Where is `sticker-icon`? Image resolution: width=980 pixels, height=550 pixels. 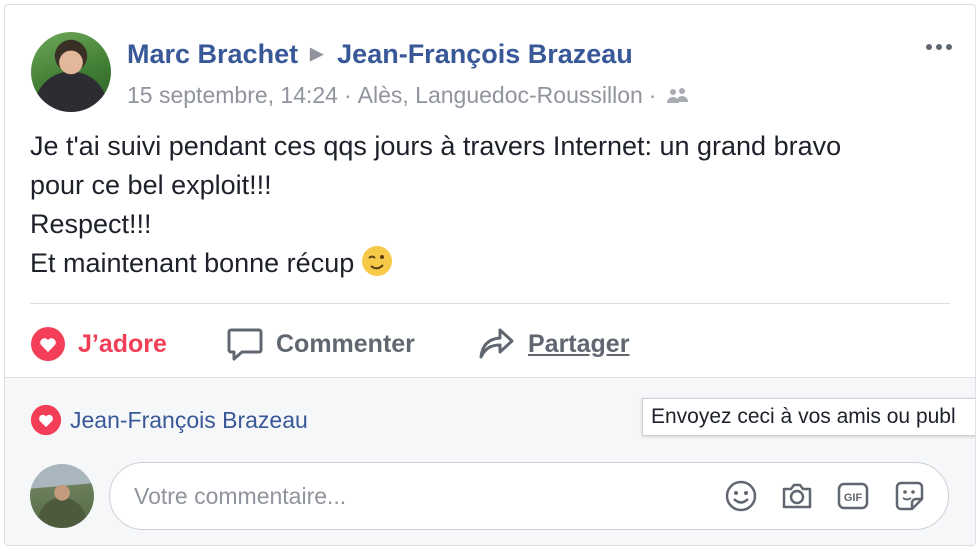 sticker-icon is located at coordinates (909, 496).